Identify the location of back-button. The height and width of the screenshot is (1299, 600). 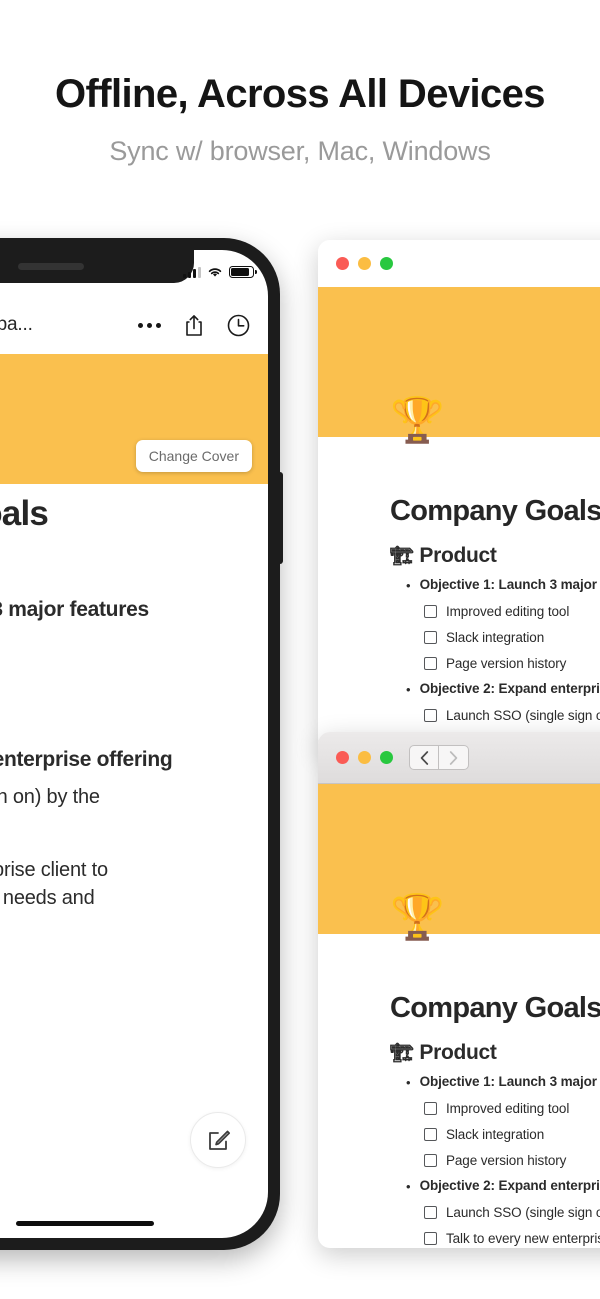
(424, 757).